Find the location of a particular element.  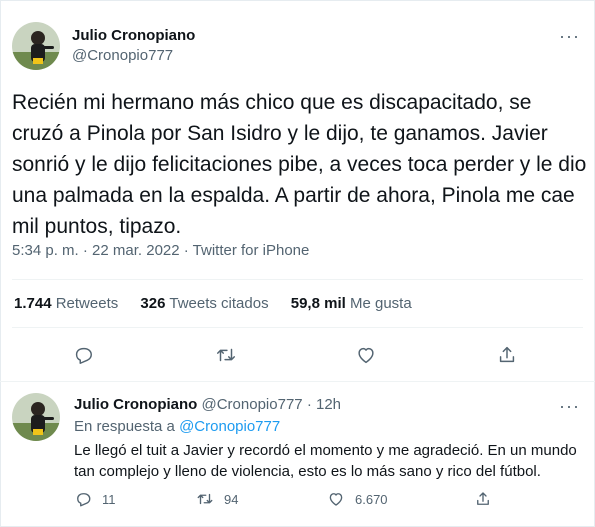

replying-to-prefix: En respuesta a is located at coordinates (124, 426).